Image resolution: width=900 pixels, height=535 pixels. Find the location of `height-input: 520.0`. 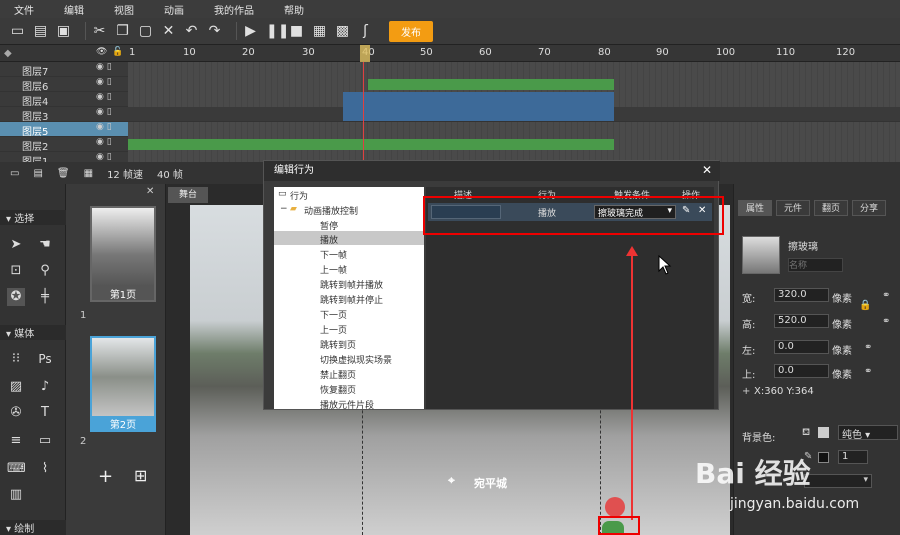

height-input: 520.0 is located at coordinates (801, 321).